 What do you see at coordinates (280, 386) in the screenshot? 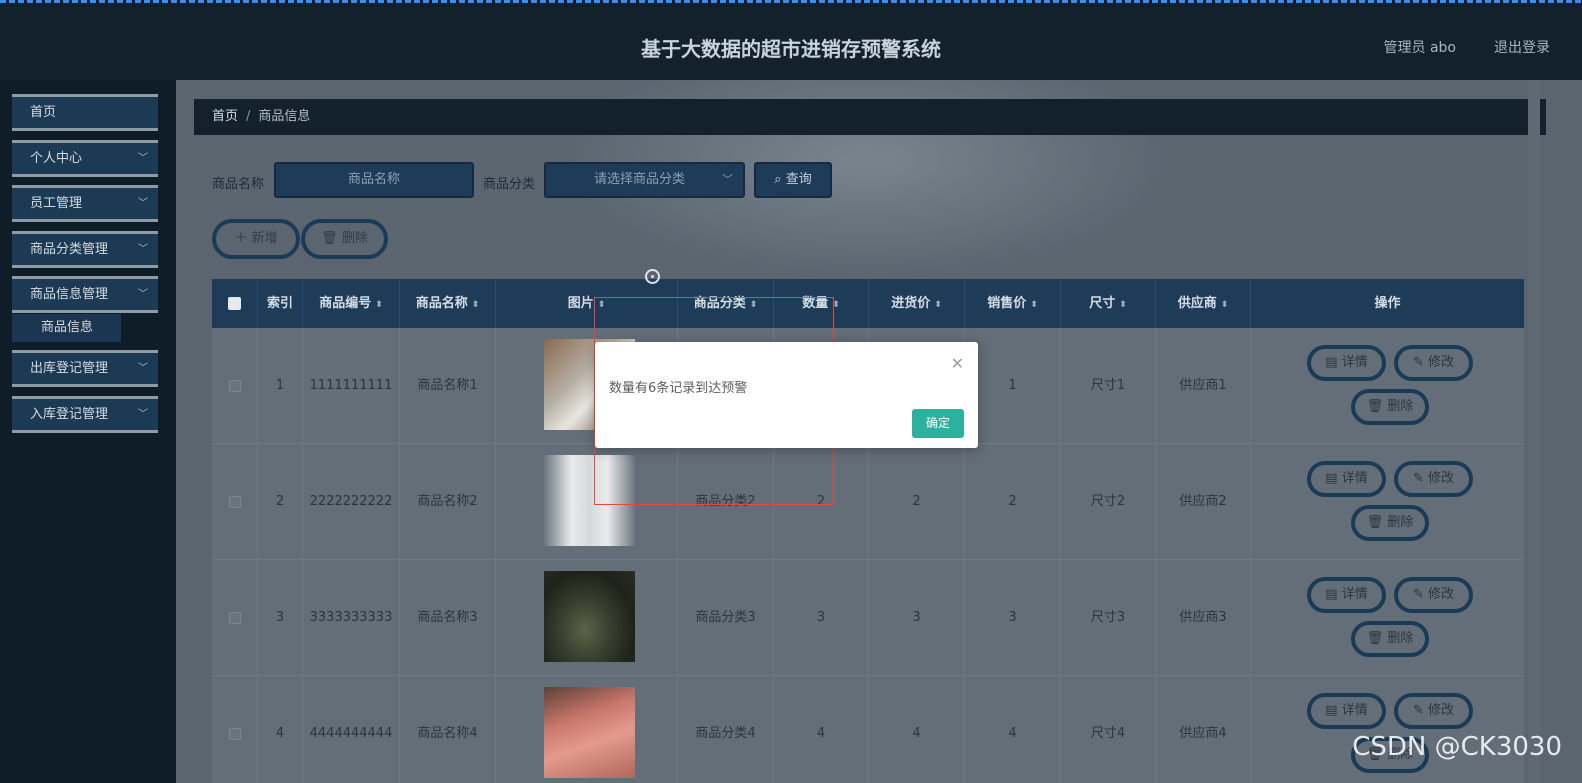
I see `cell-index: 1` at bounding box center [280, 386].